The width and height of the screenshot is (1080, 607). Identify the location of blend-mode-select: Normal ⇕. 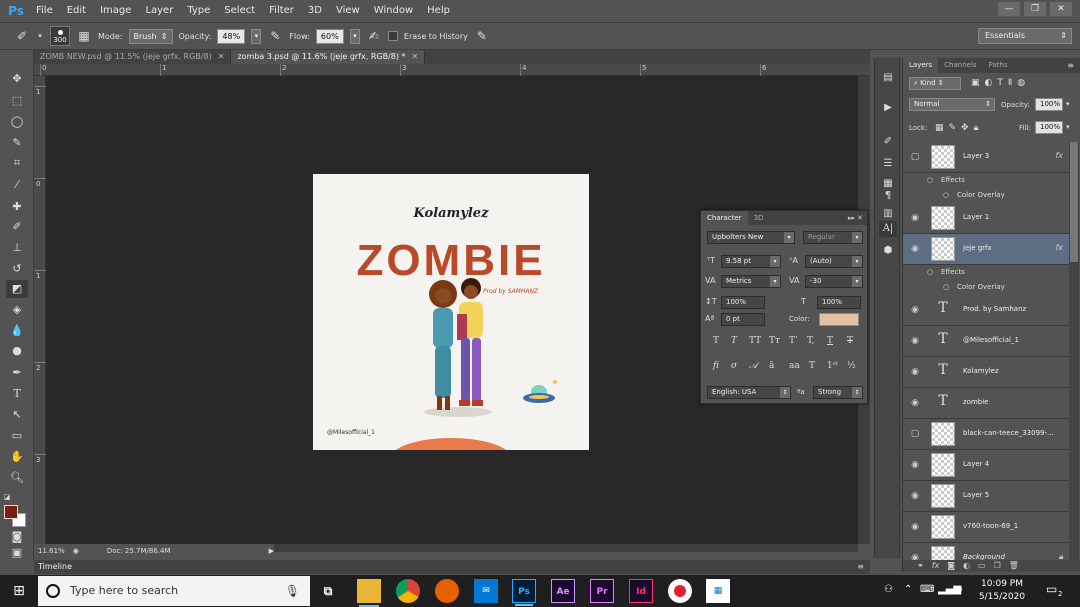
(952, 104).